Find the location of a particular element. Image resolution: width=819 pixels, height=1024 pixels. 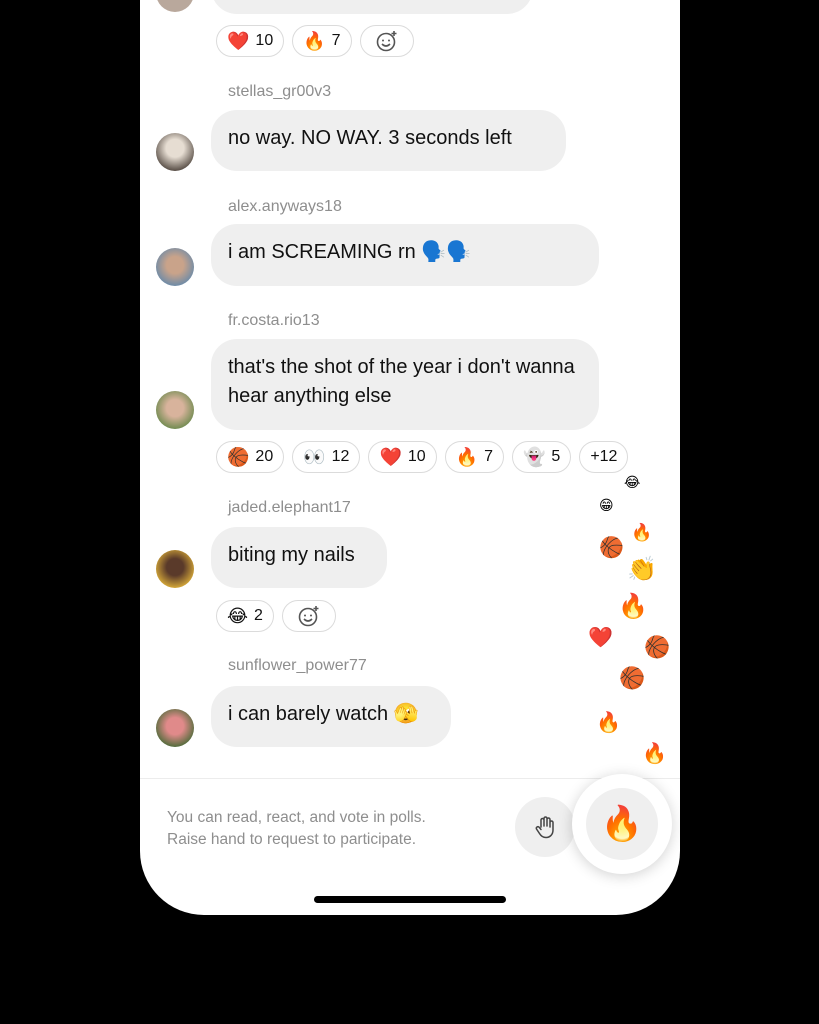

message-bubble: no way. NO WAY. 3 seconds left is located at coordinates (388, 140).